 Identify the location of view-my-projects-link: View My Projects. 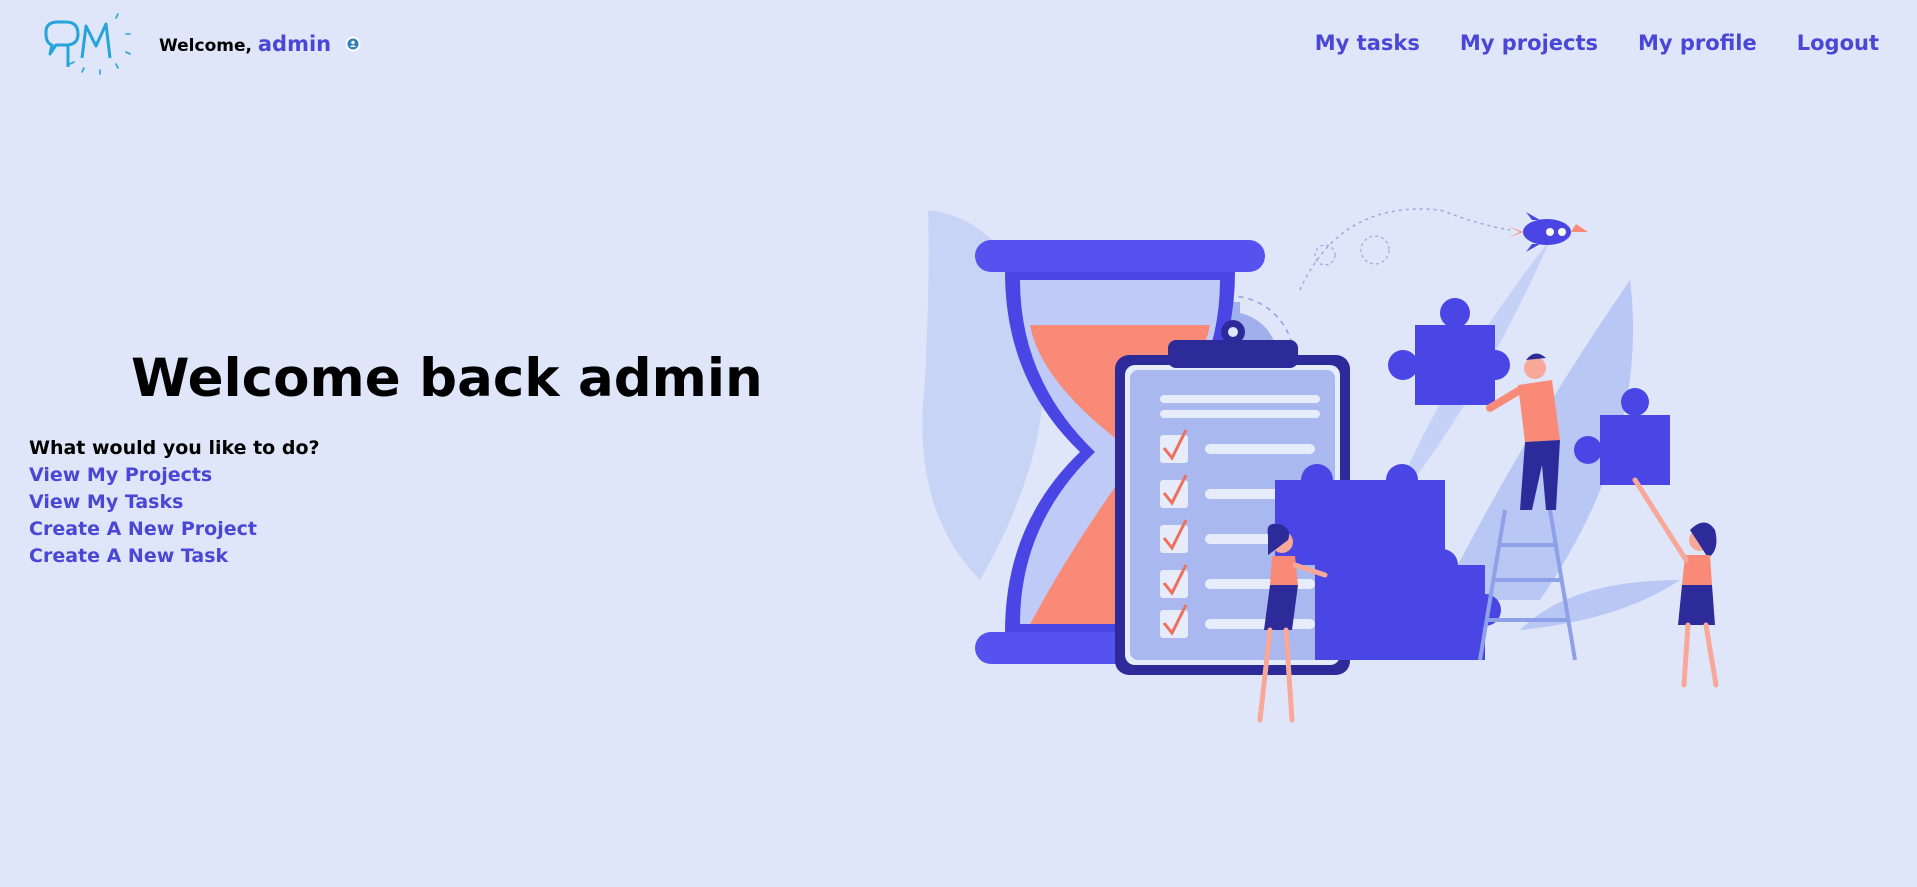
(174, 475).